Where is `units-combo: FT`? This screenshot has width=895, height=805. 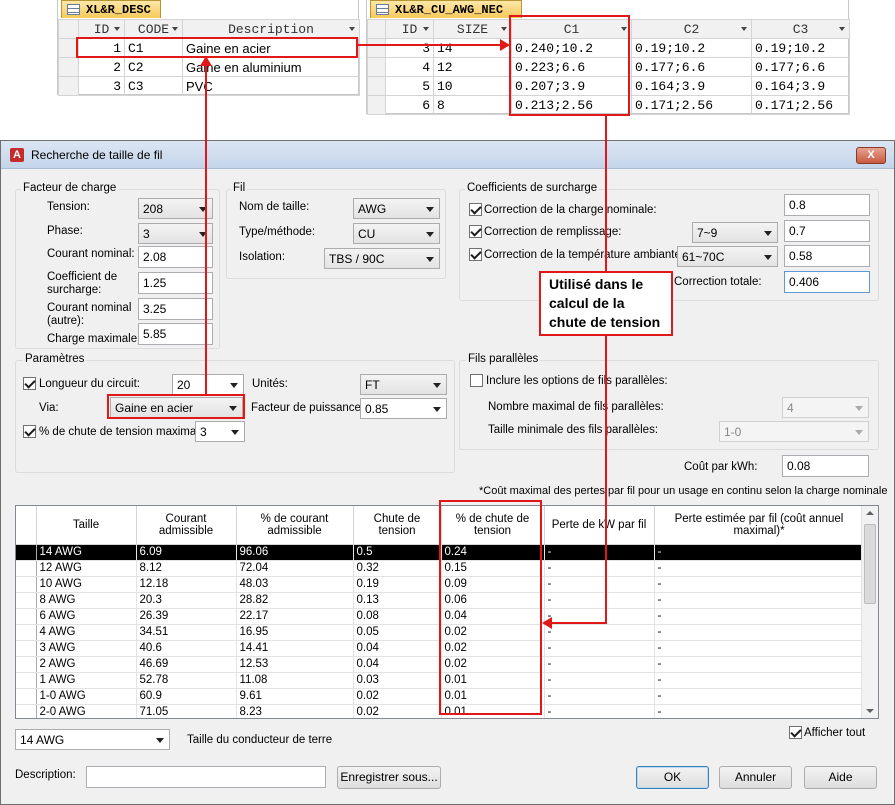 units-combo: FT is located at coordinates (403, 384).